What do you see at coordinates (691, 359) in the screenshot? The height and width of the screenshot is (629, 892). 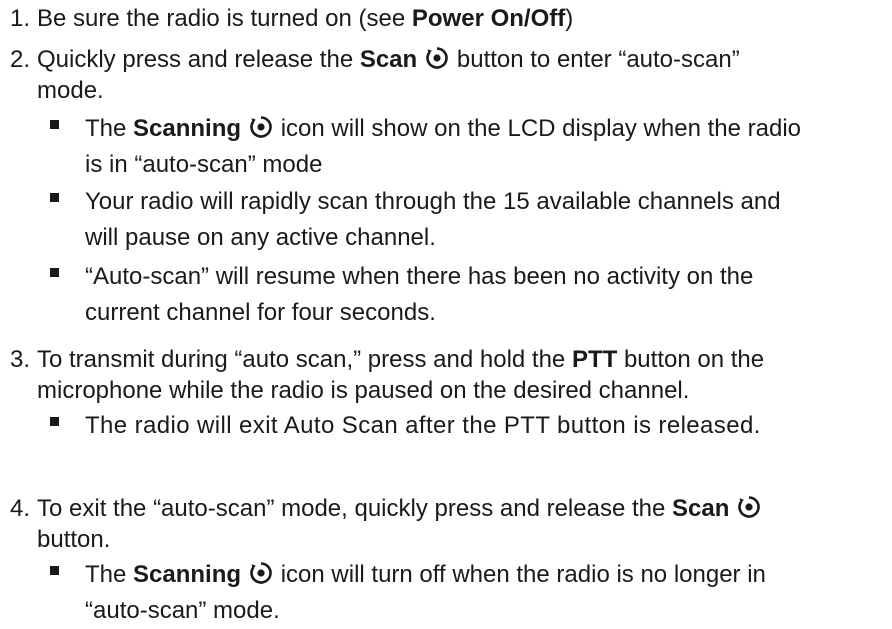 I see `step-text: button on the` at bounding box center [691, 359].